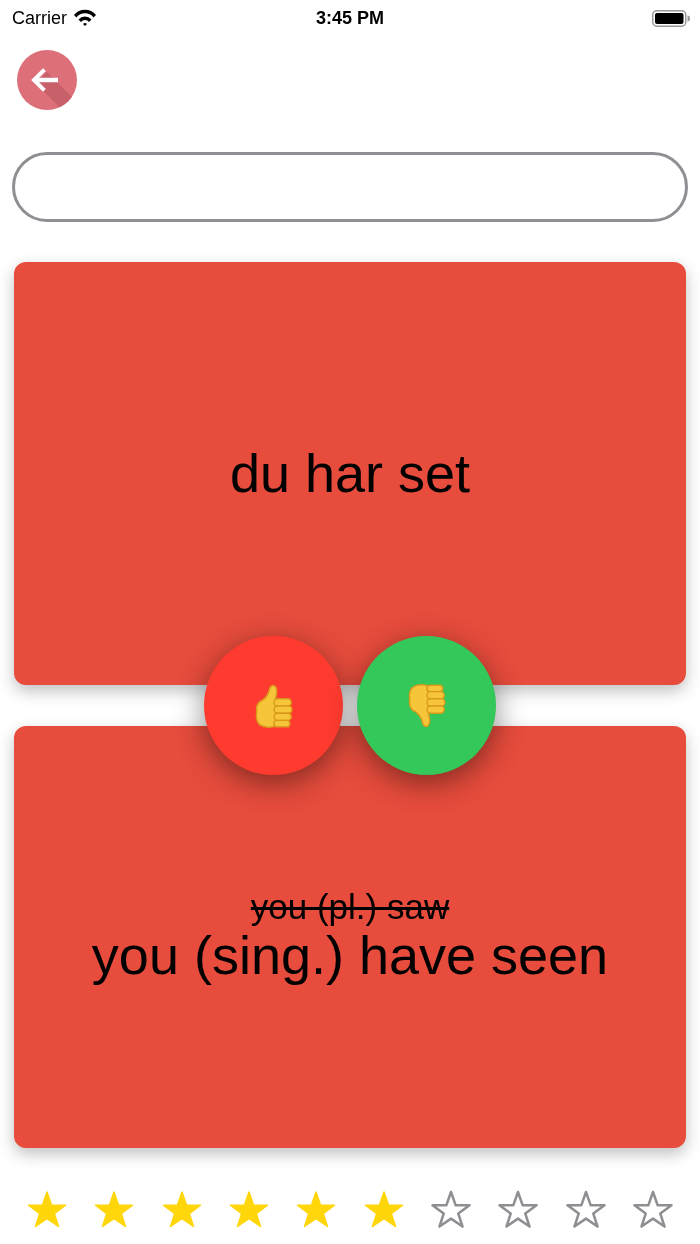 The image size is (700, 1244). I want to click on back-button, so click(47, 80).